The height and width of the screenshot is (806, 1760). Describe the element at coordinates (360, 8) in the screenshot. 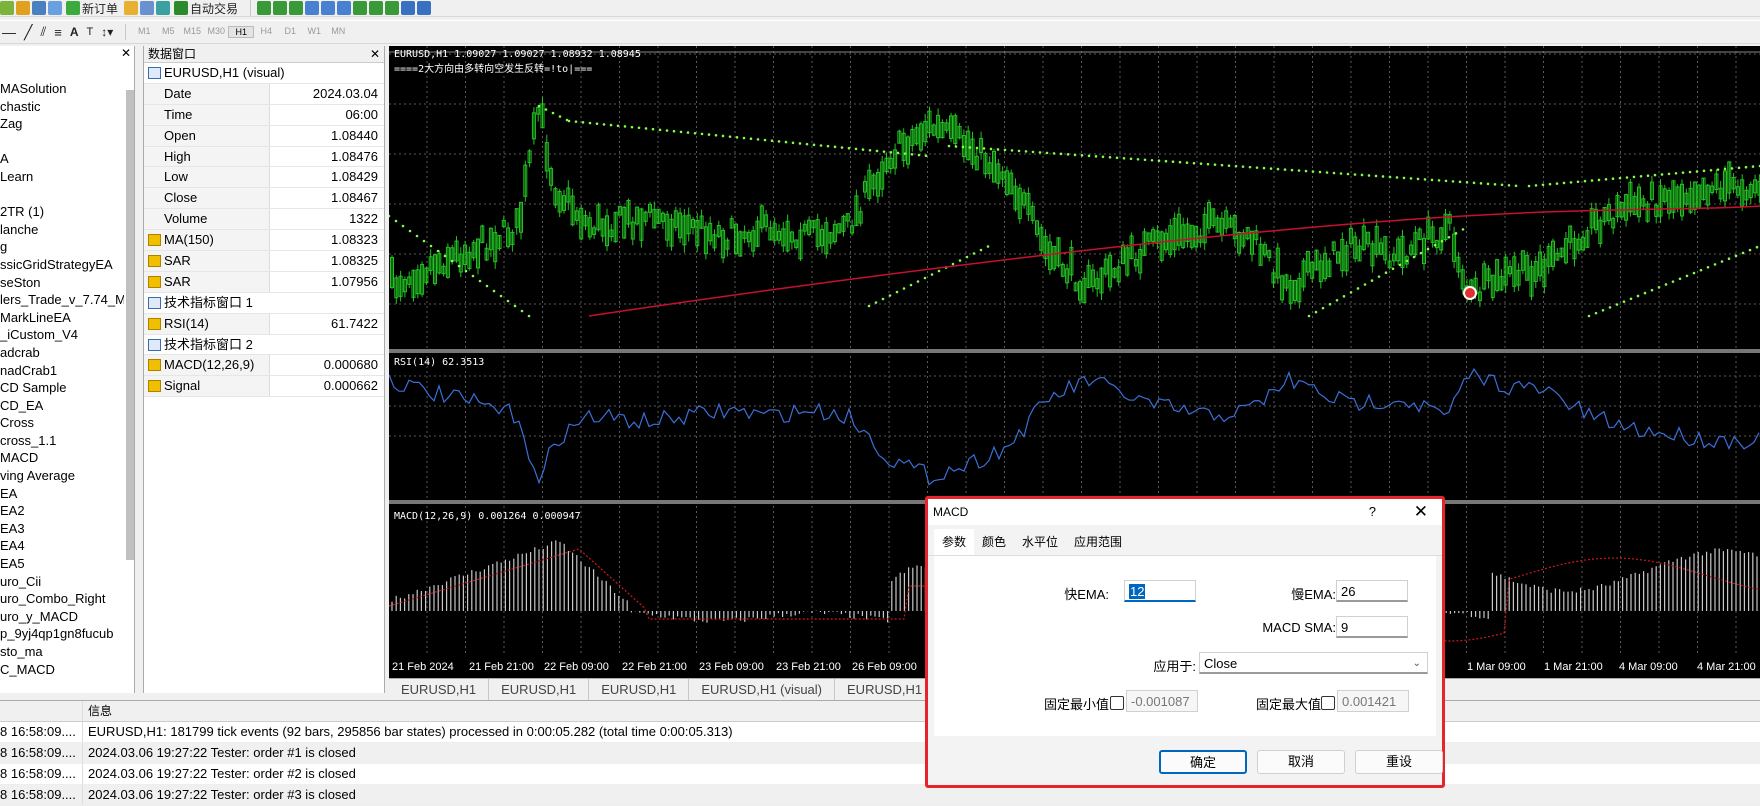

I see `scroll-end-icon` at that location.